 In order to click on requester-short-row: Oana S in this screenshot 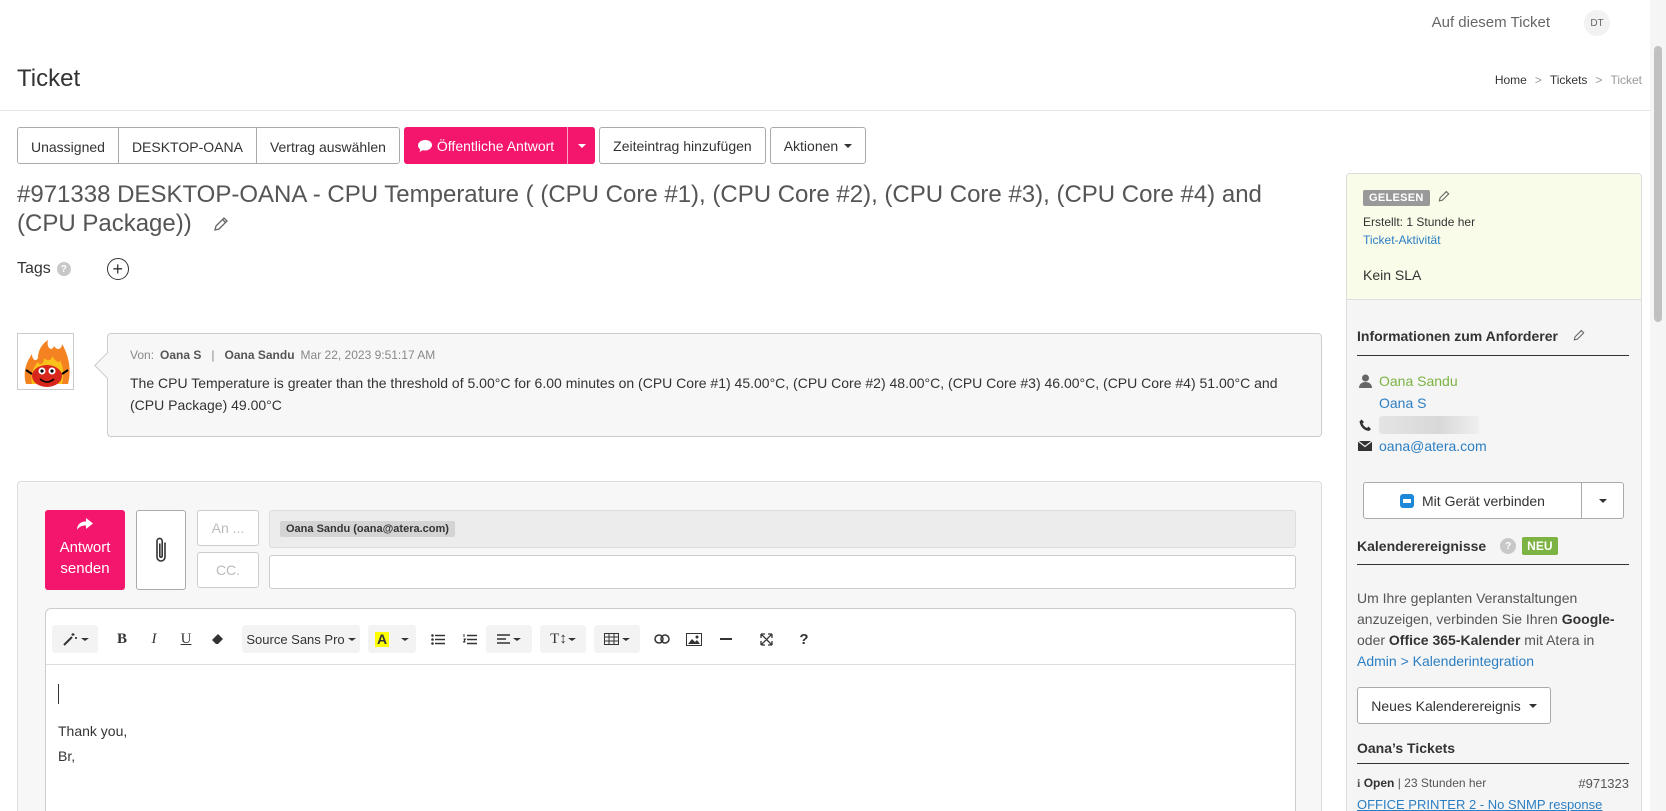, I will do `click(1402, 403)`.